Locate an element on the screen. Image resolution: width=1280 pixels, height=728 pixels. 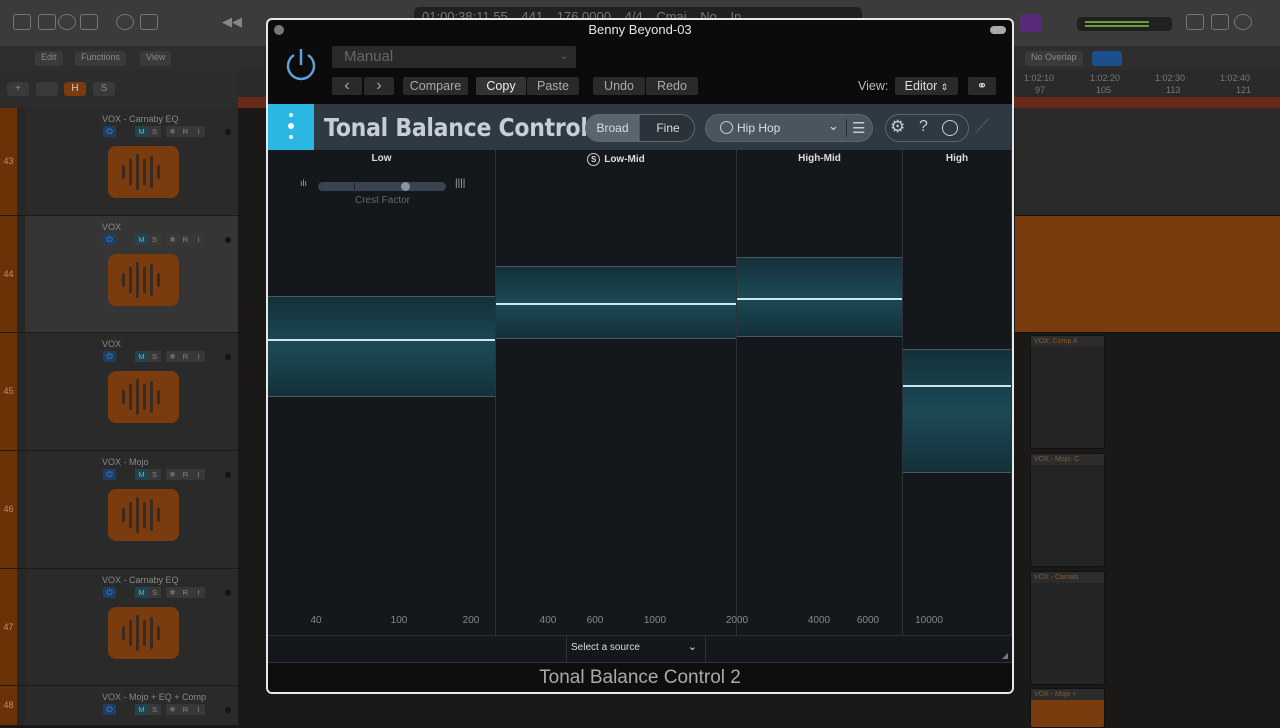
resize-handle-icon: ◢ is located at coordinates (1005, 655).